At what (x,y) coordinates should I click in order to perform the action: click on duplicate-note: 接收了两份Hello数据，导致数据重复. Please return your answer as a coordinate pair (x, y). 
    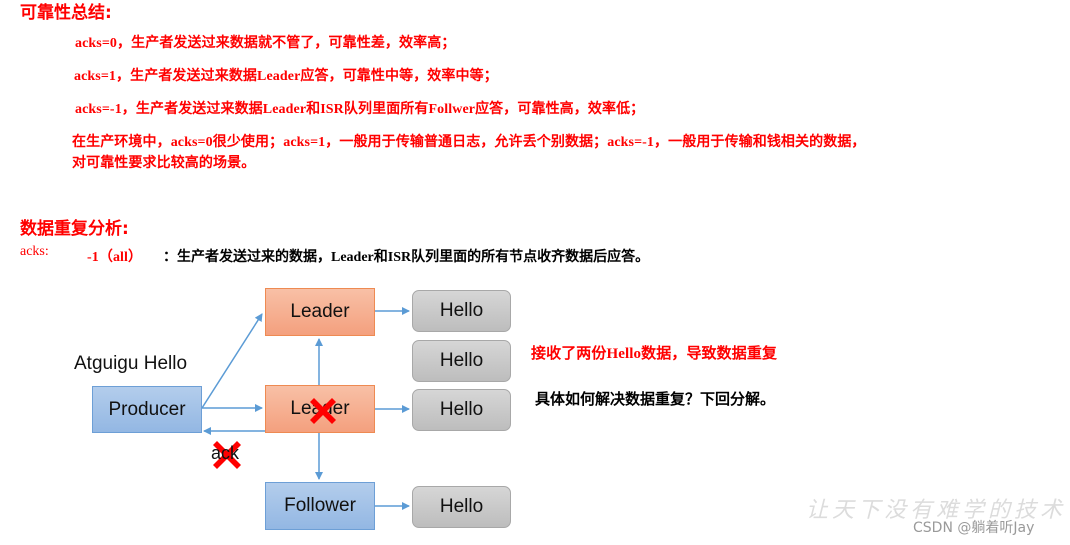
    Looking at the image, I should click on (654, 354).